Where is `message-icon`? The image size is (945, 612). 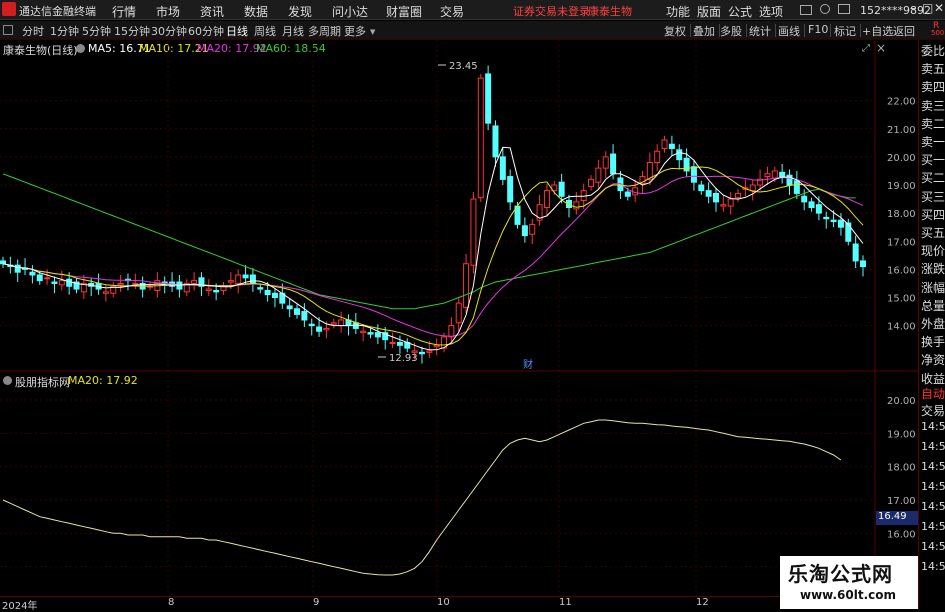
message-icon is located at coordinates (806, 10).